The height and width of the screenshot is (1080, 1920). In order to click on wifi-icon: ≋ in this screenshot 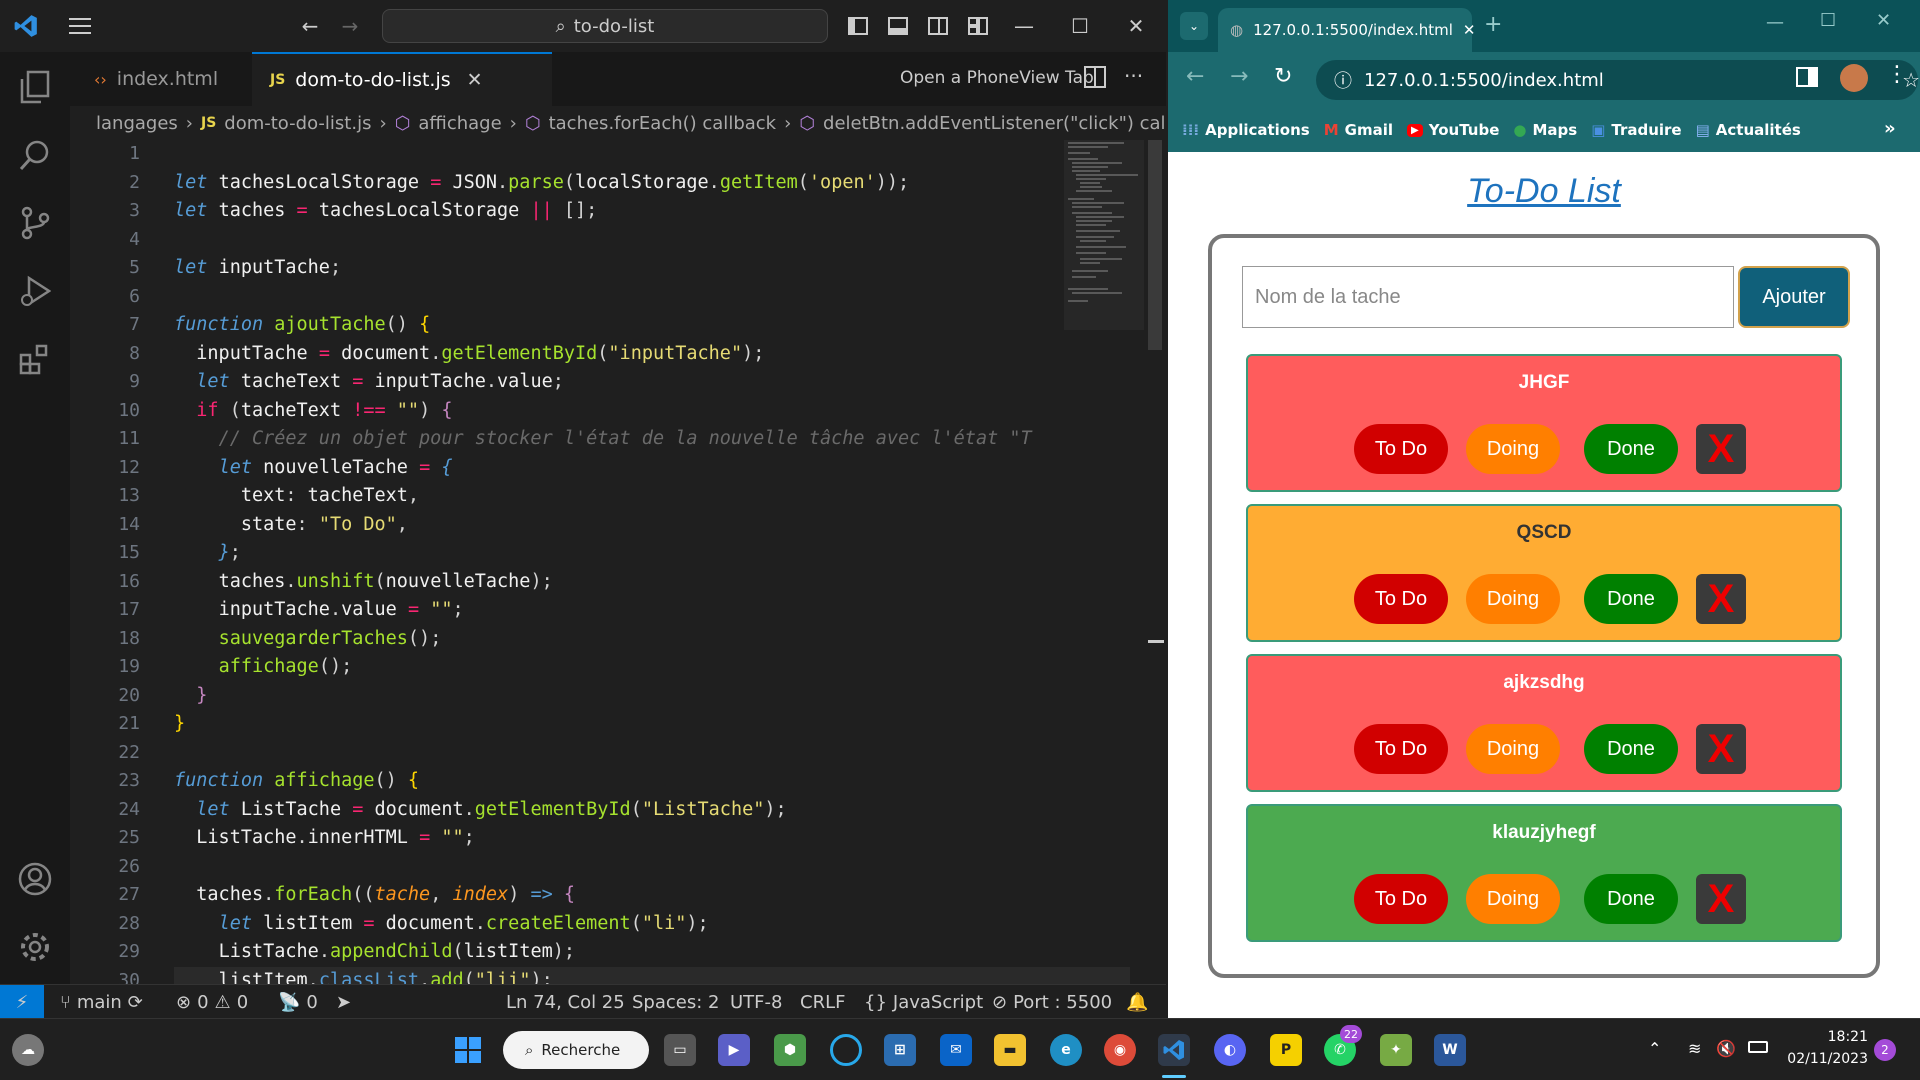, I will do `click(1694, 1048)`.